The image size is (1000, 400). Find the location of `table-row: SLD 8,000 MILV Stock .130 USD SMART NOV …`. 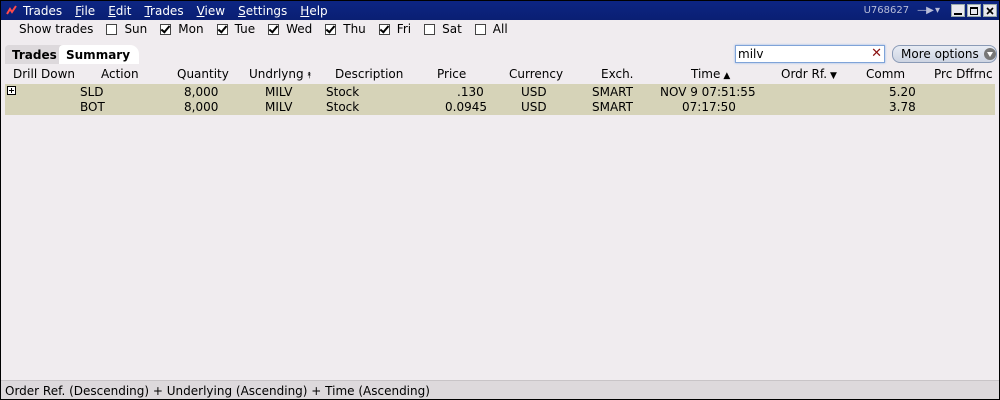

table-row: SLD 8,000 MILV Stock .130 USD SMART NOV … is located at coordinates (502, 91).